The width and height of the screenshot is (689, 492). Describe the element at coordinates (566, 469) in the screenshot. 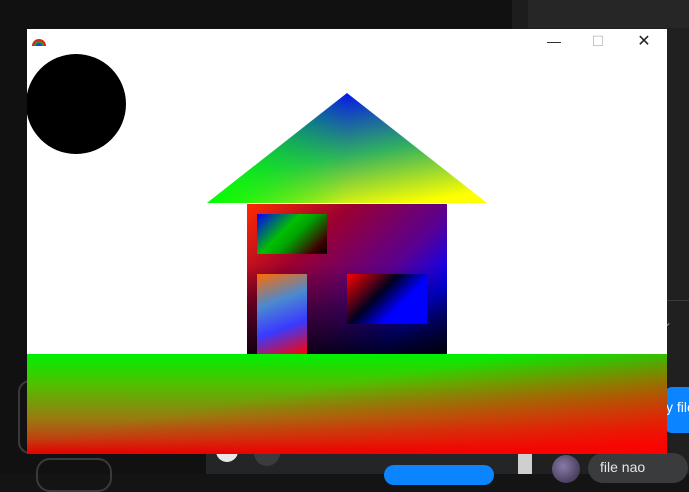

I see `avatar` at that location.